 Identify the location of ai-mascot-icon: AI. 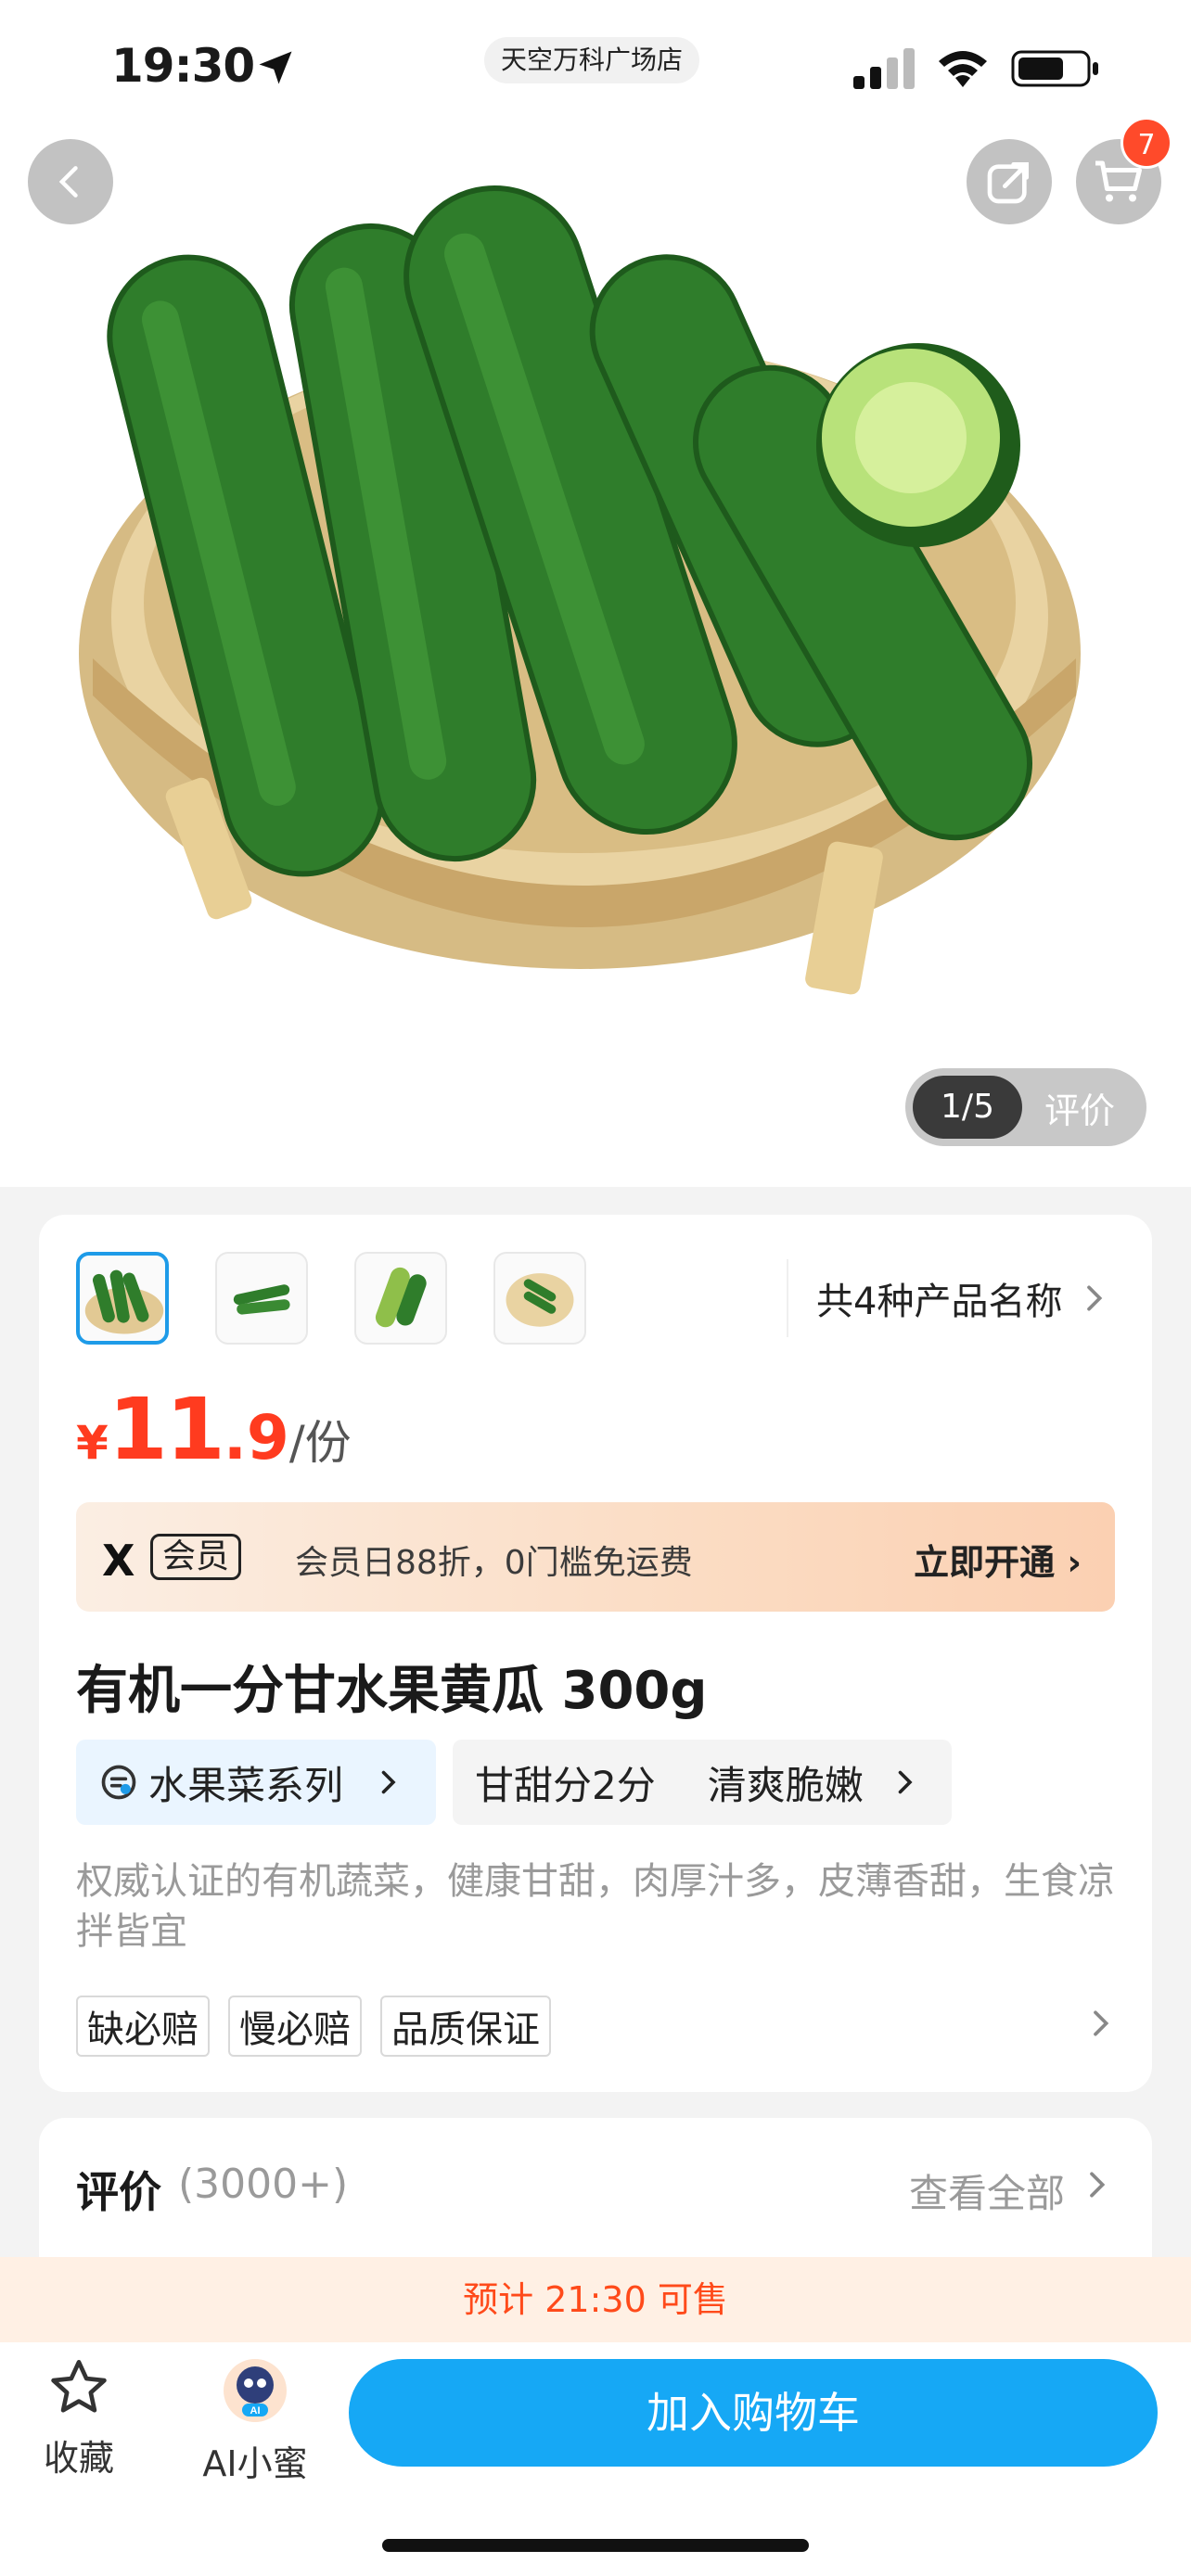
(255, 2391).